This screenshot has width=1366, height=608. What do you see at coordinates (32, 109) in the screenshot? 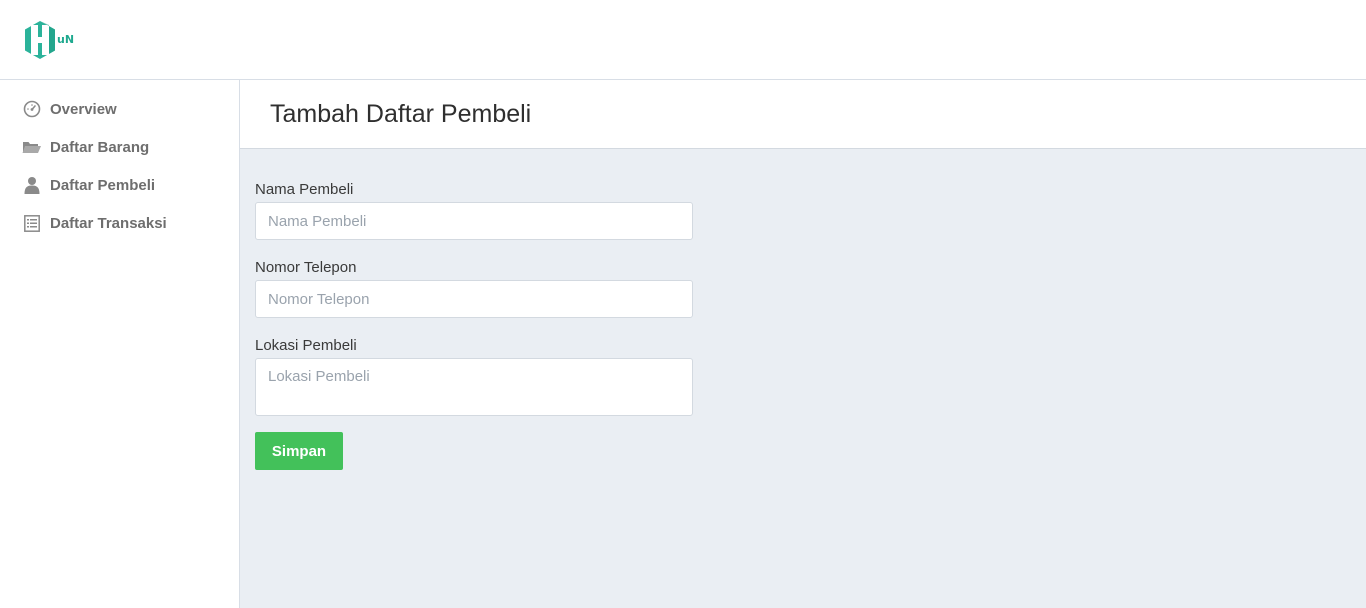
I see `dashboard-icon` at bounding box center [32, 109].